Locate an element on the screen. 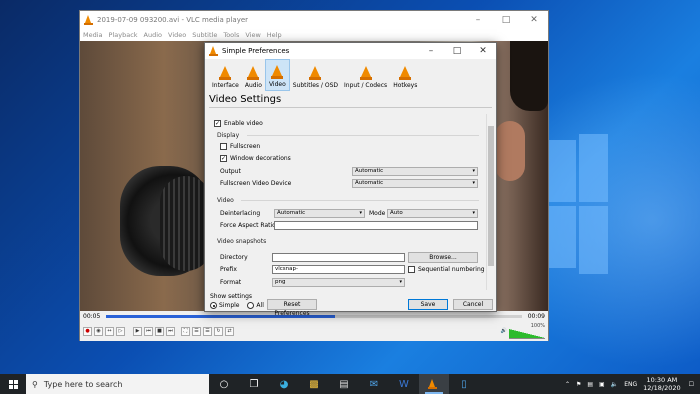 The height and width of the screenshot is (394, 700). volume-slider is located at coordinates (527, 334).